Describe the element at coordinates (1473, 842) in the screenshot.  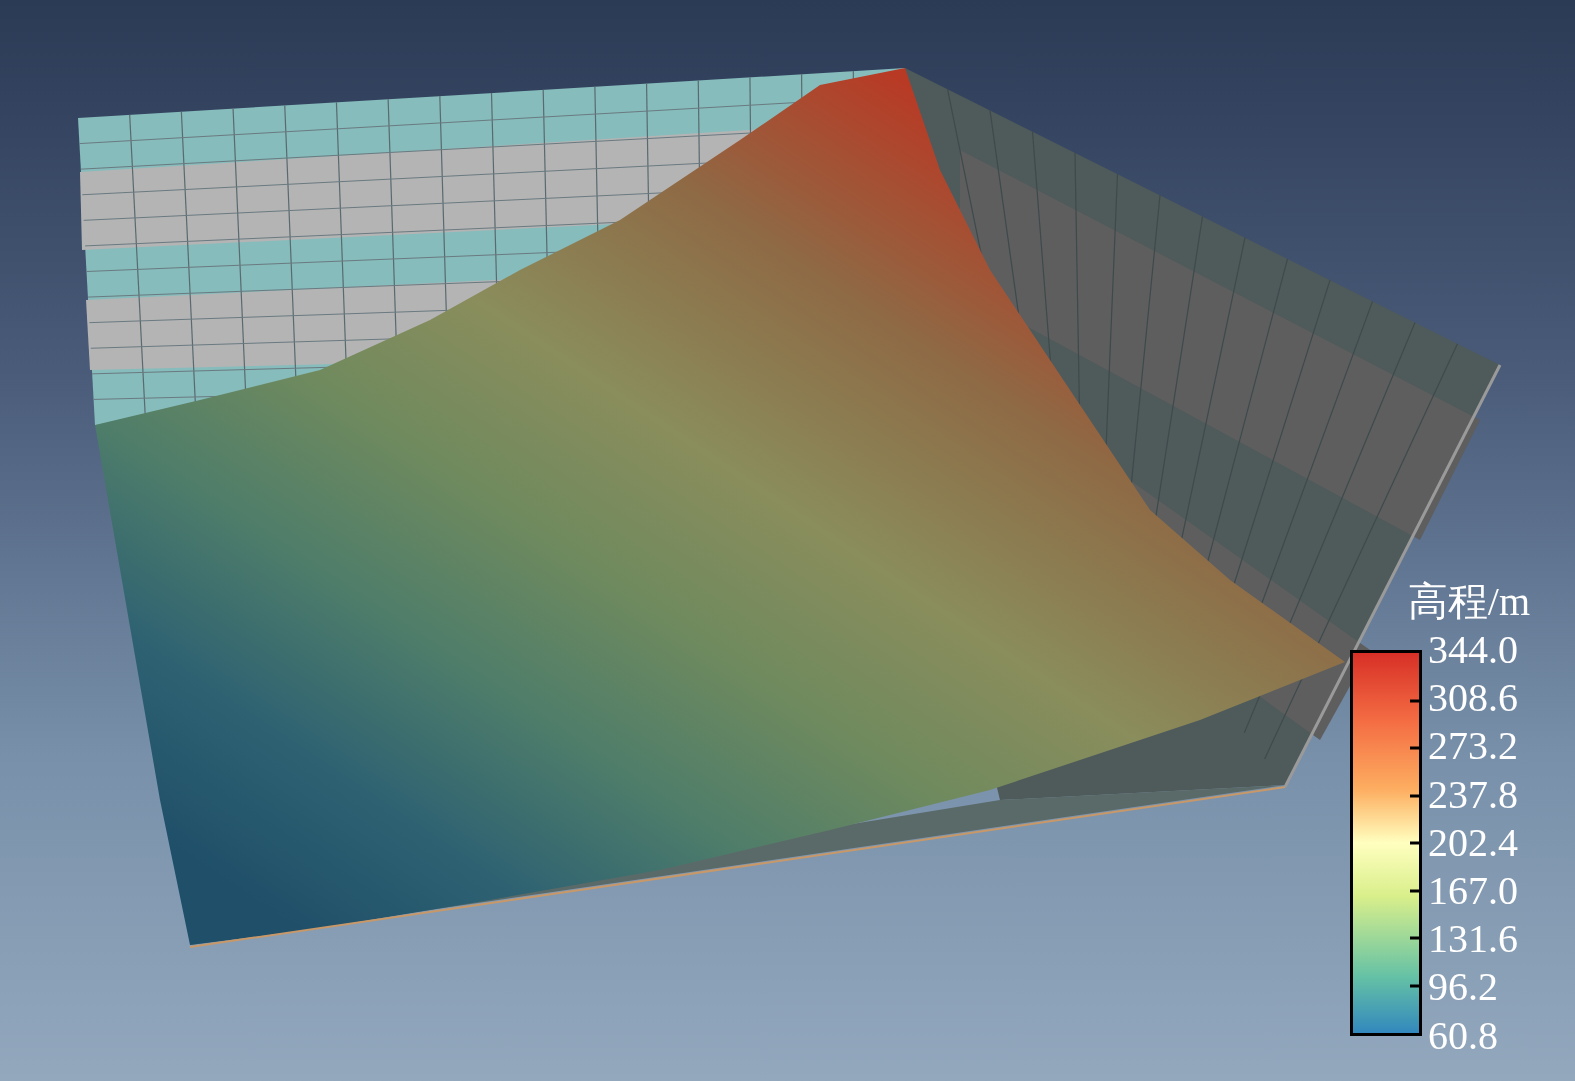
I see `scale-label: 202.4` at that location.